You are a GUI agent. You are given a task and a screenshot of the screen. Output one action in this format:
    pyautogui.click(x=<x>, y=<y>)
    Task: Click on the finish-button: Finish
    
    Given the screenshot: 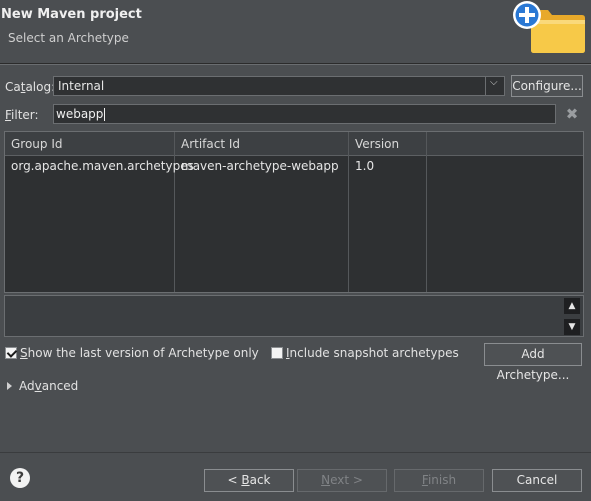 What is the action you would take?
    pyautogui.click(x=439, y=480)
    